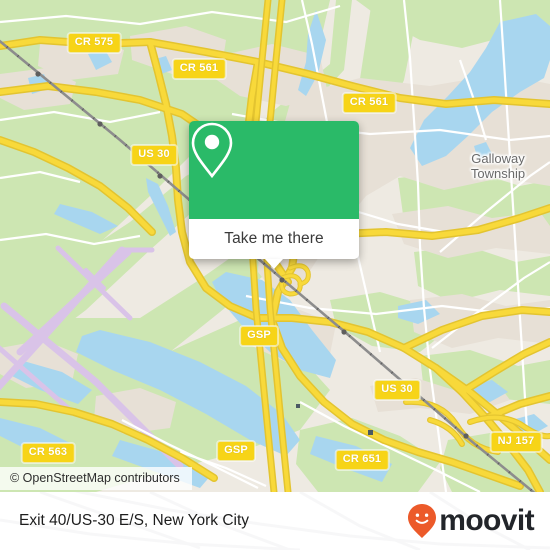  I want to click on road-shield-cr-575: CR 575, so click(94, 43).